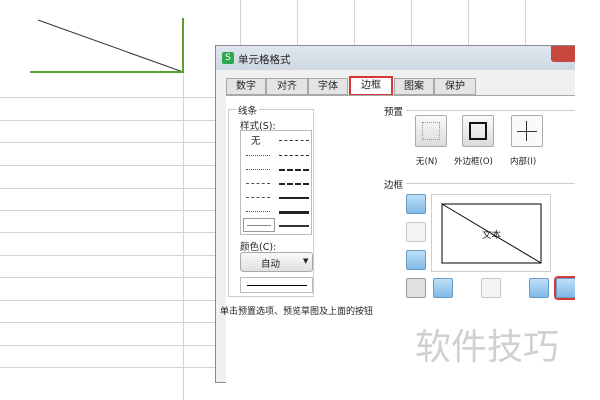 The image size is (600, 400). What do you see at coordinates (492, 235) in the screenshot?
I see `preview-text: 文本` at bounding box center [492, 235].